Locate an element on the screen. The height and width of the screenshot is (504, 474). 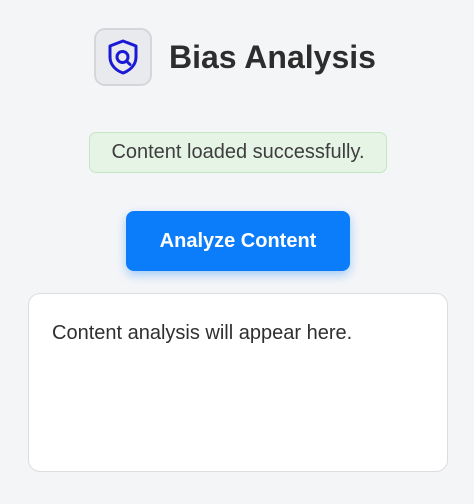
status-message: Content loaded successfully. is located at coordinates (238, 152).